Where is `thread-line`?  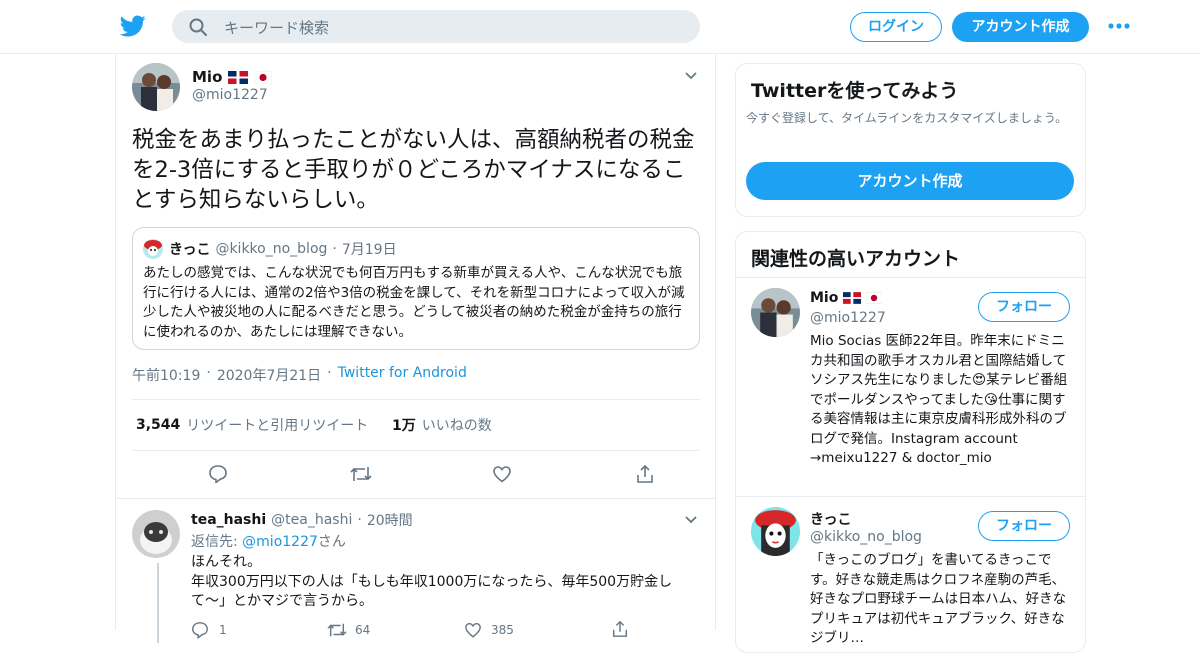 thread-line is located at coordinates (158, 603).